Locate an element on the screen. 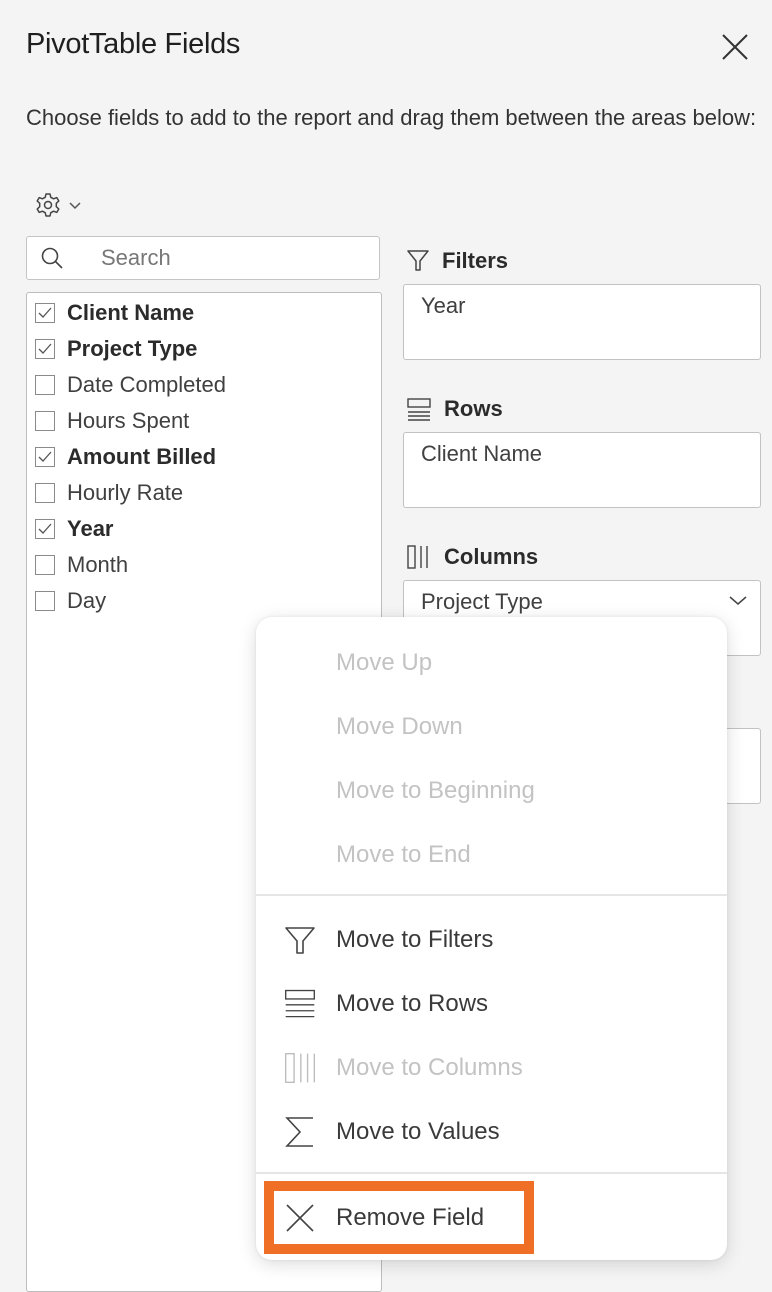  field-label: Client Name is located at coordinates (131, 312).